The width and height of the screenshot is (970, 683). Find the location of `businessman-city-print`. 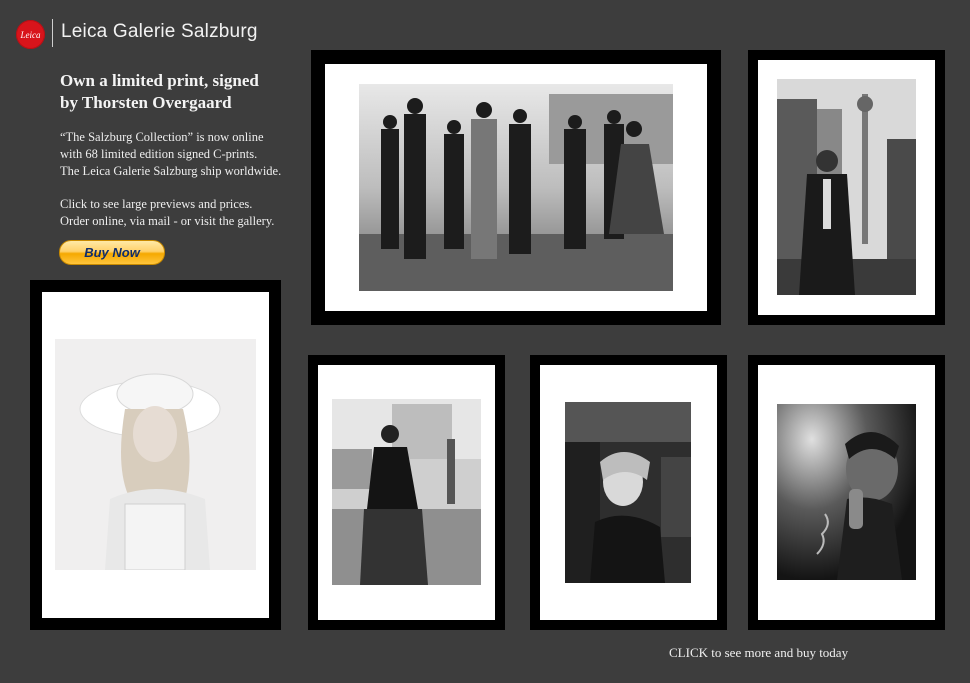

businessman-city-print is located at coordinates (846, 187).